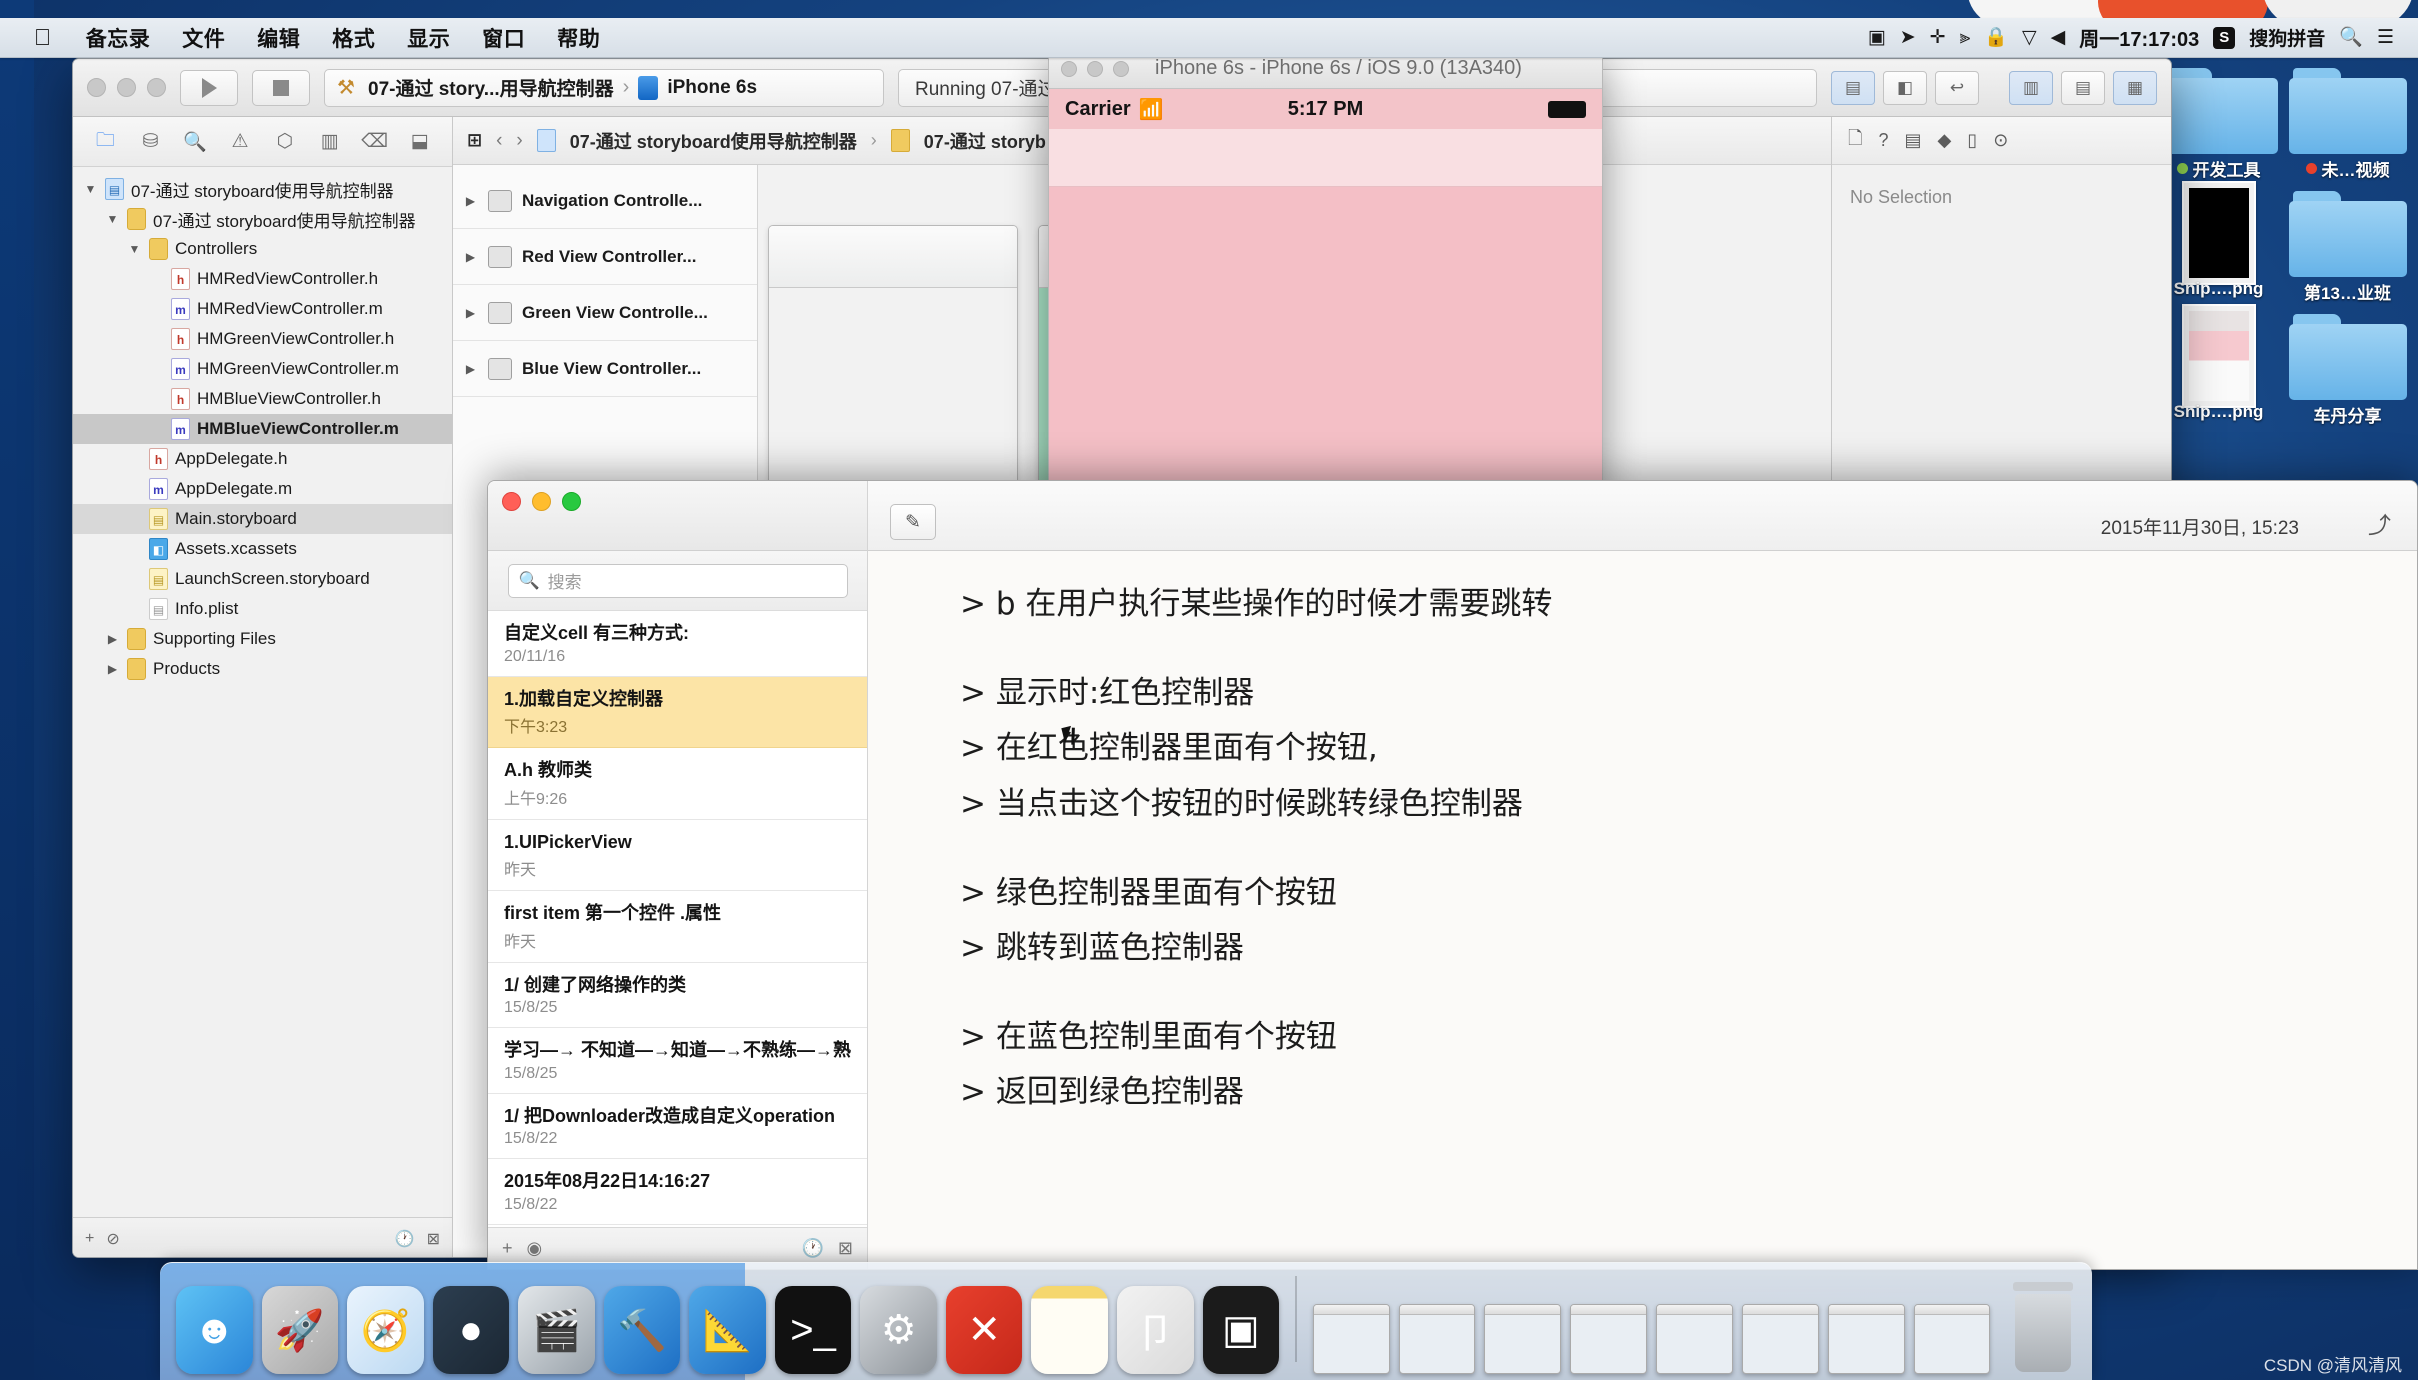 This screenshot has width=2418, height=1380. Describe the element at coordinates (2037, 1328) in the screenshot. I see `trash-icon` at that location.